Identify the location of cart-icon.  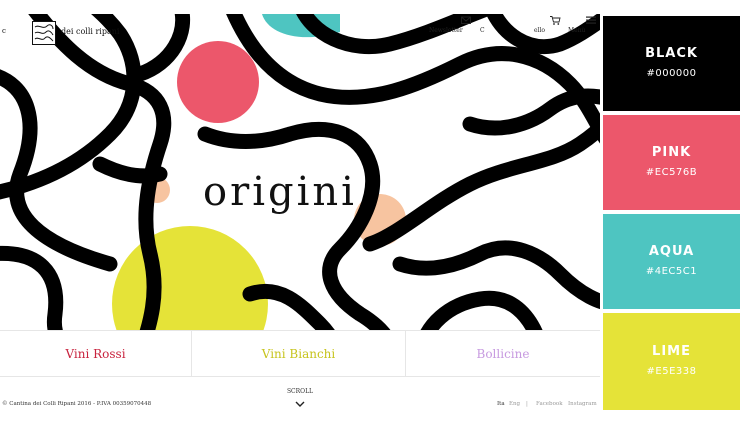
(555, 20).